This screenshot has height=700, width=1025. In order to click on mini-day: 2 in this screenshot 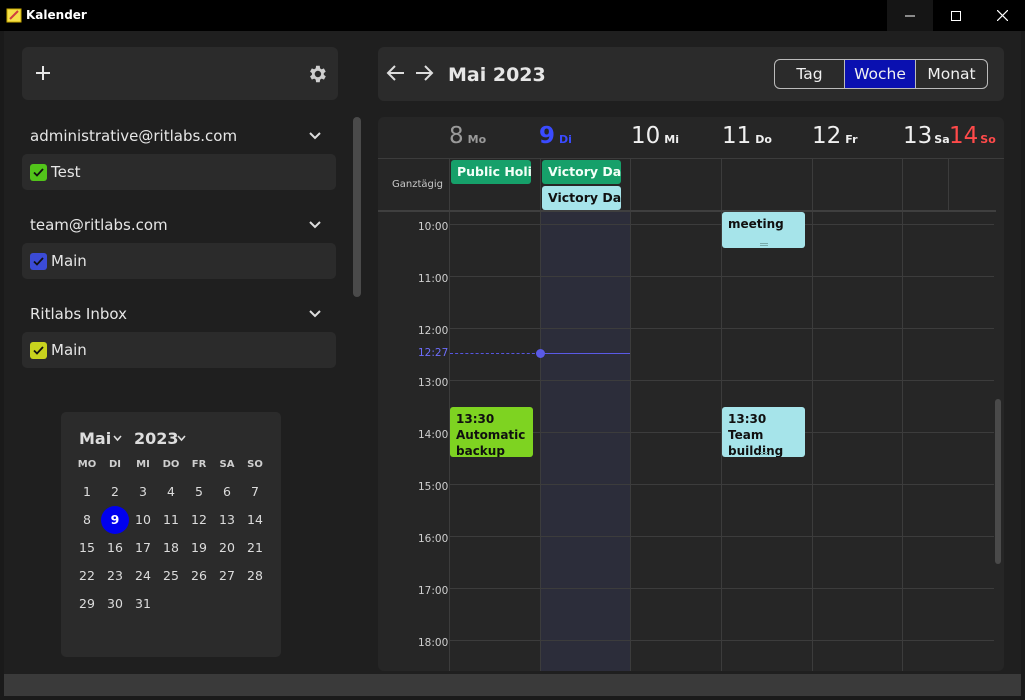, I will do `click(115, 492)`.